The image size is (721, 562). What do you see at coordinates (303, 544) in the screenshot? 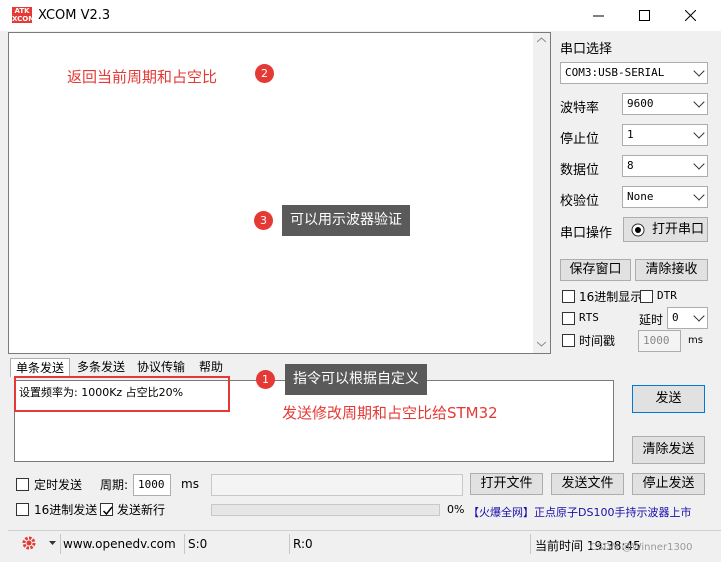
I see `received-count: R:0` at bounding box center [303, 544].